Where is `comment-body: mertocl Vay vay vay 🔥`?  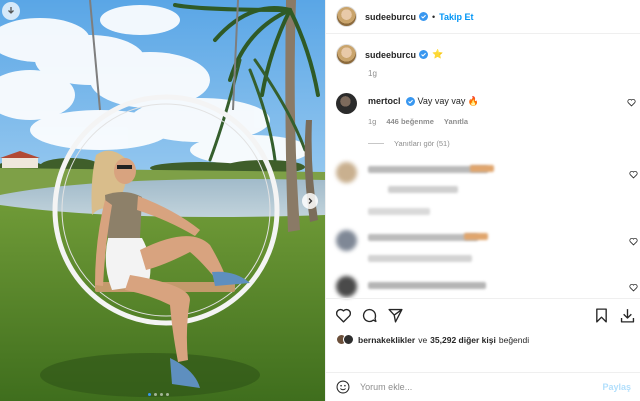
comment-body: mertocl Vay vay vay 🔥 is located at coordinates (423, 101).